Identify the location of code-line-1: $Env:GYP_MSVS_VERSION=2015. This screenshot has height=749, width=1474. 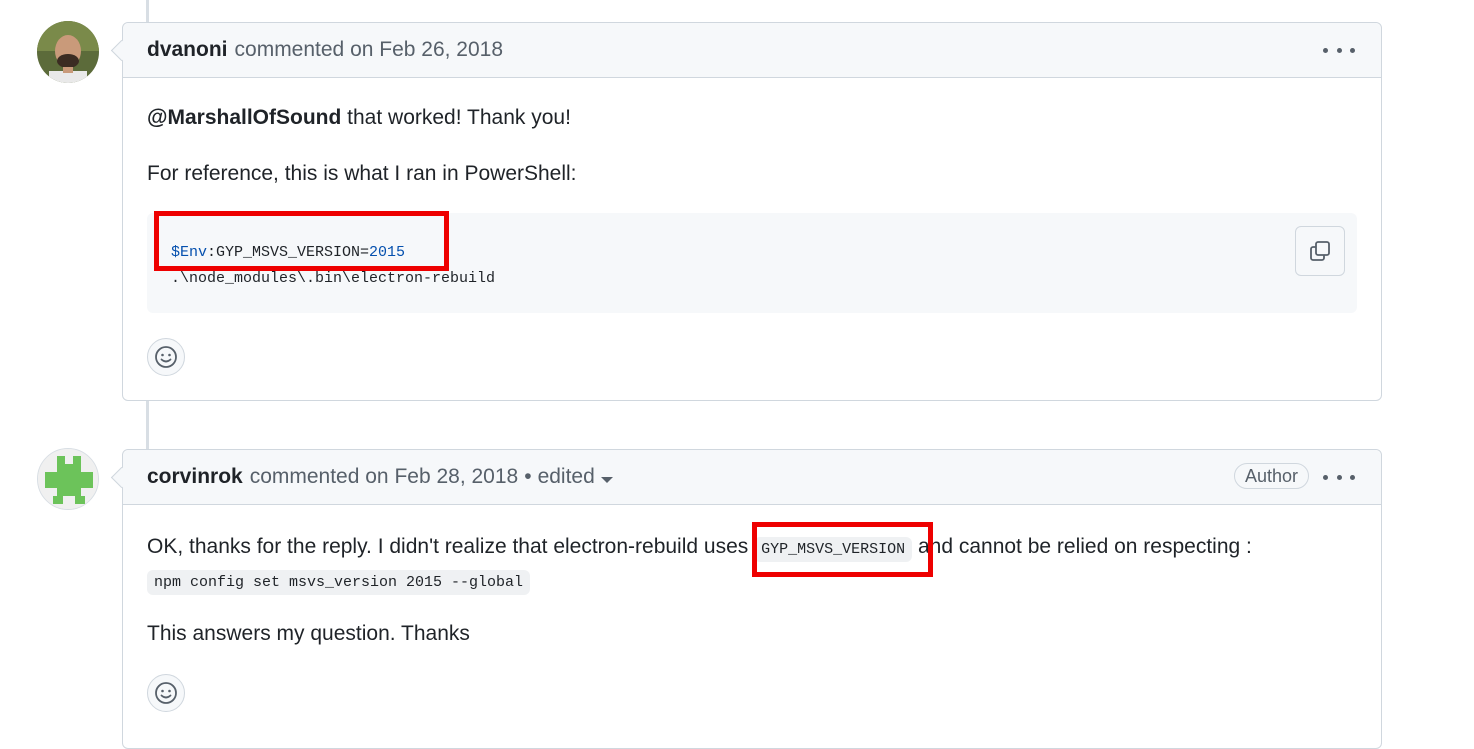
(752, 253).